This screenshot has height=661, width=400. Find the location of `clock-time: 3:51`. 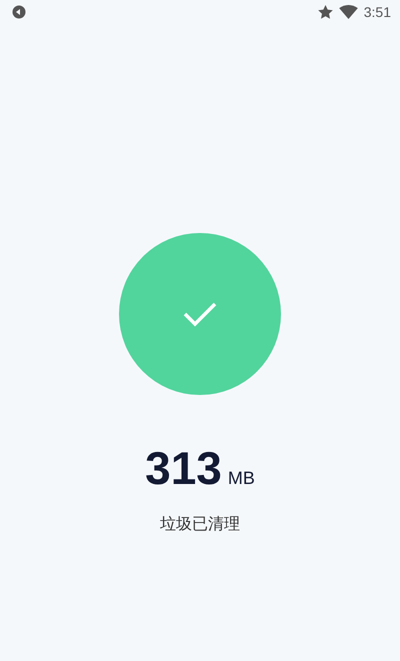

clock-time: 3:51 is located at coordinates (377, 12).